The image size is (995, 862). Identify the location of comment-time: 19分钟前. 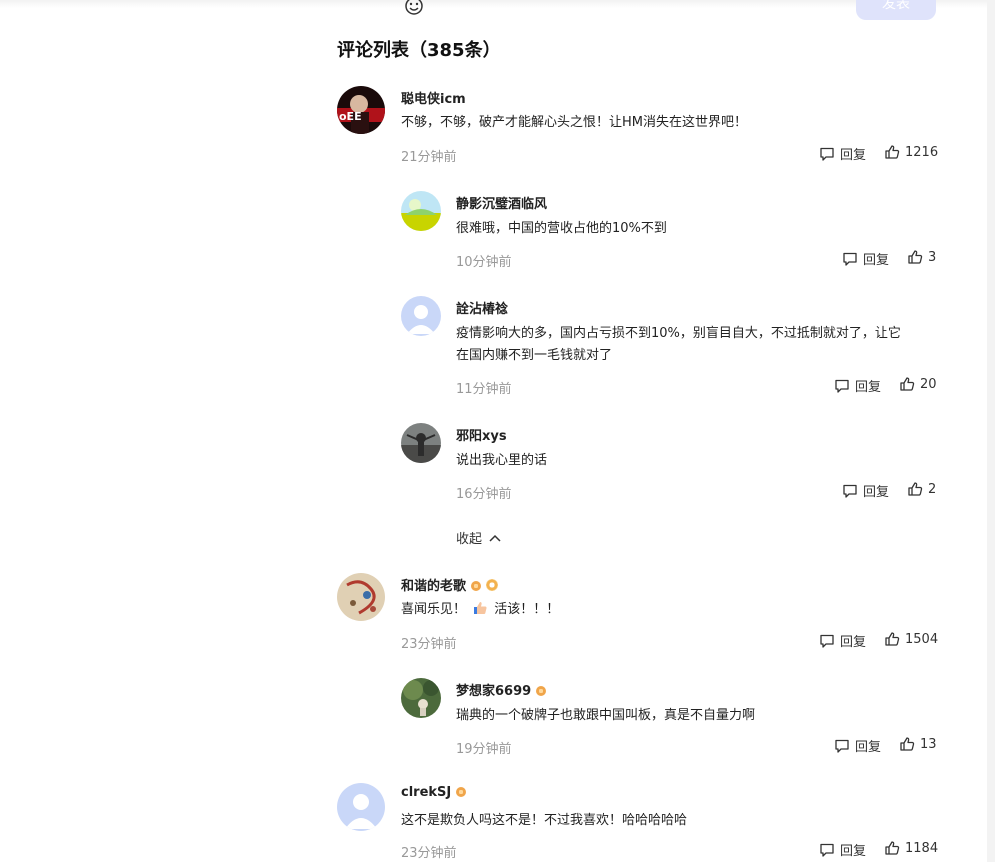
(484, 749).